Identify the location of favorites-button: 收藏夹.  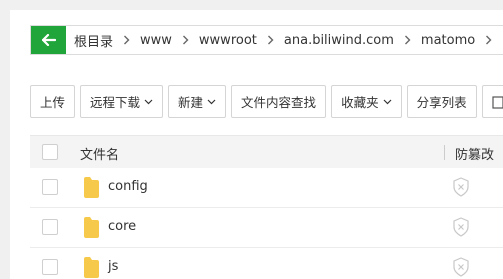
(366, 101).